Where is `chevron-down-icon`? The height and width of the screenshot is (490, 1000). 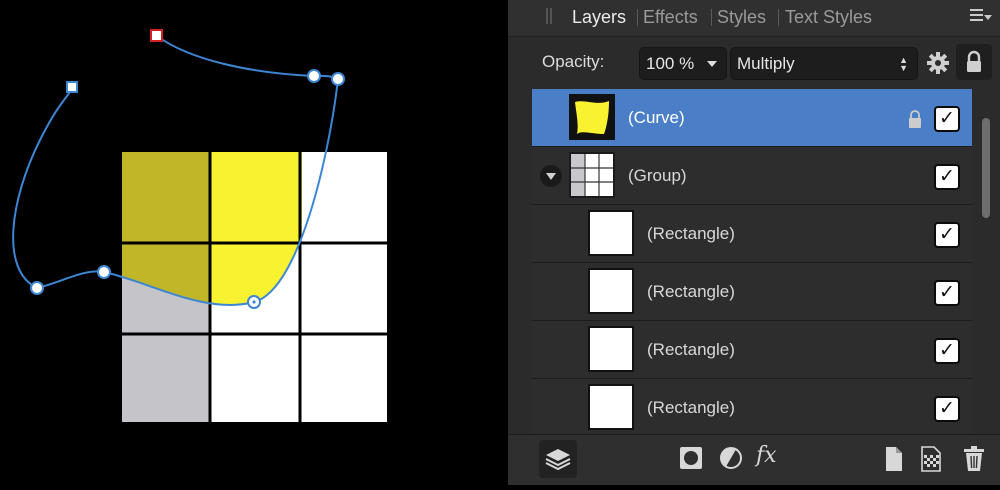
chevron-down-icon is located at coordinates (712, 64).